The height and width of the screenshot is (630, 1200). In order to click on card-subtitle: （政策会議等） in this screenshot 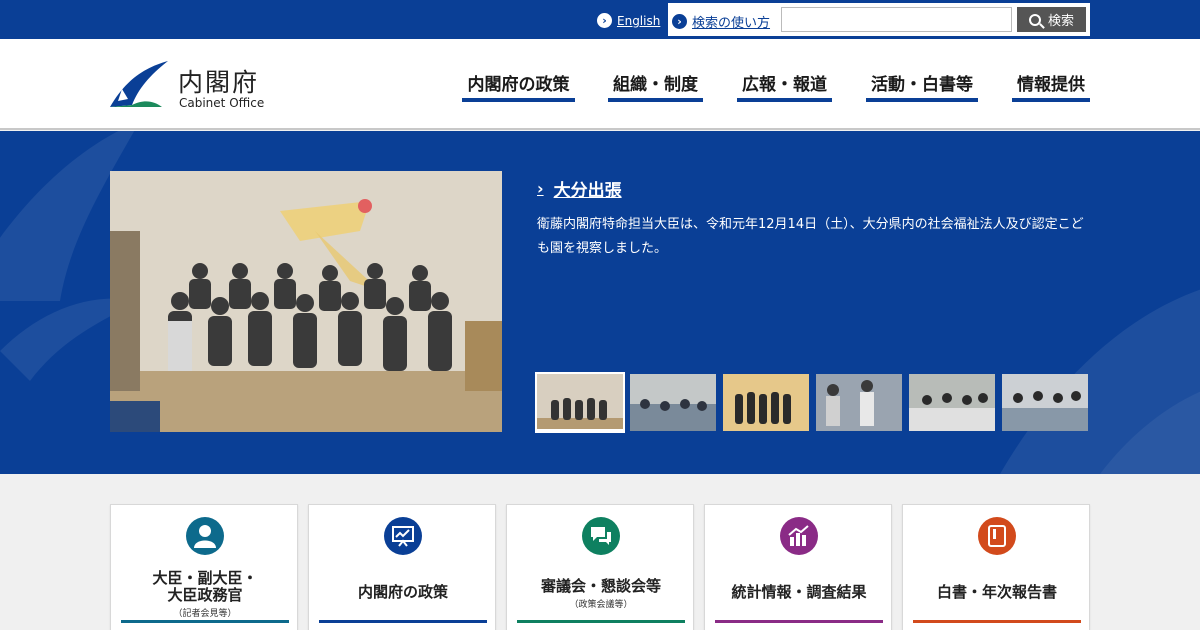, I will do `click(601, 605)`.